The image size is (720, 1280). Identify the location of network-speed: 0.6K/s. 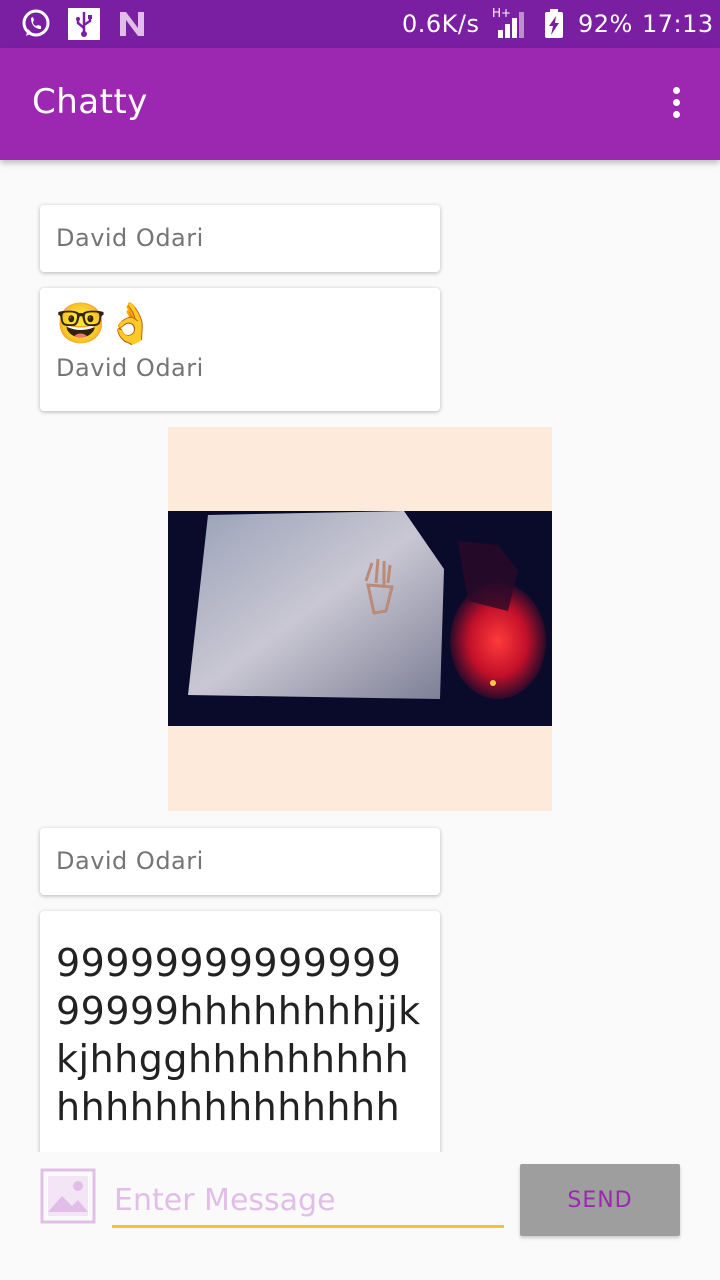
(441, 24).